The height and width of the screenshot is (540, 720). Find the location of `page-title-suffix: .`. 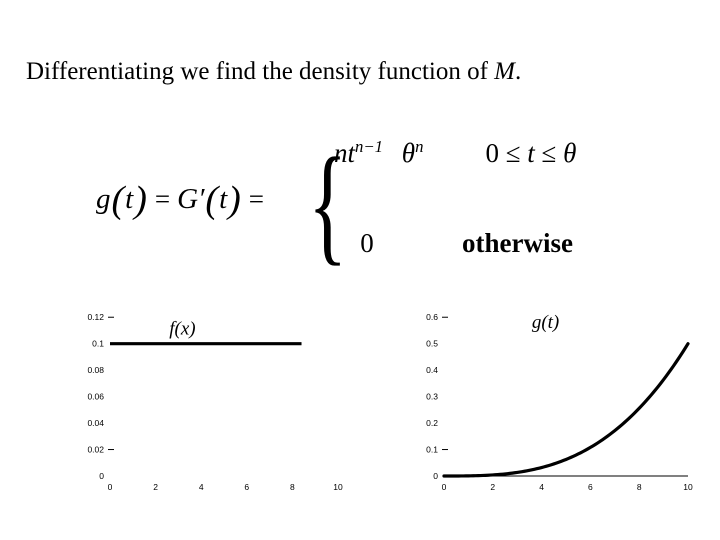

page-title-suffix: . is located at coordinates (518, 71).